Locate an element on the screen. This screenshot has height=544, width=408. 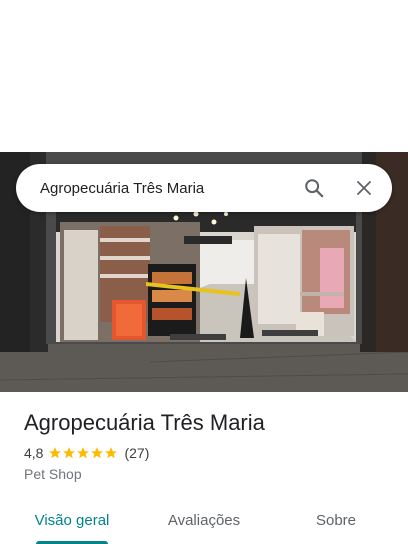
rating-row: 4,8 (27) is located at coordinates (86, 453).